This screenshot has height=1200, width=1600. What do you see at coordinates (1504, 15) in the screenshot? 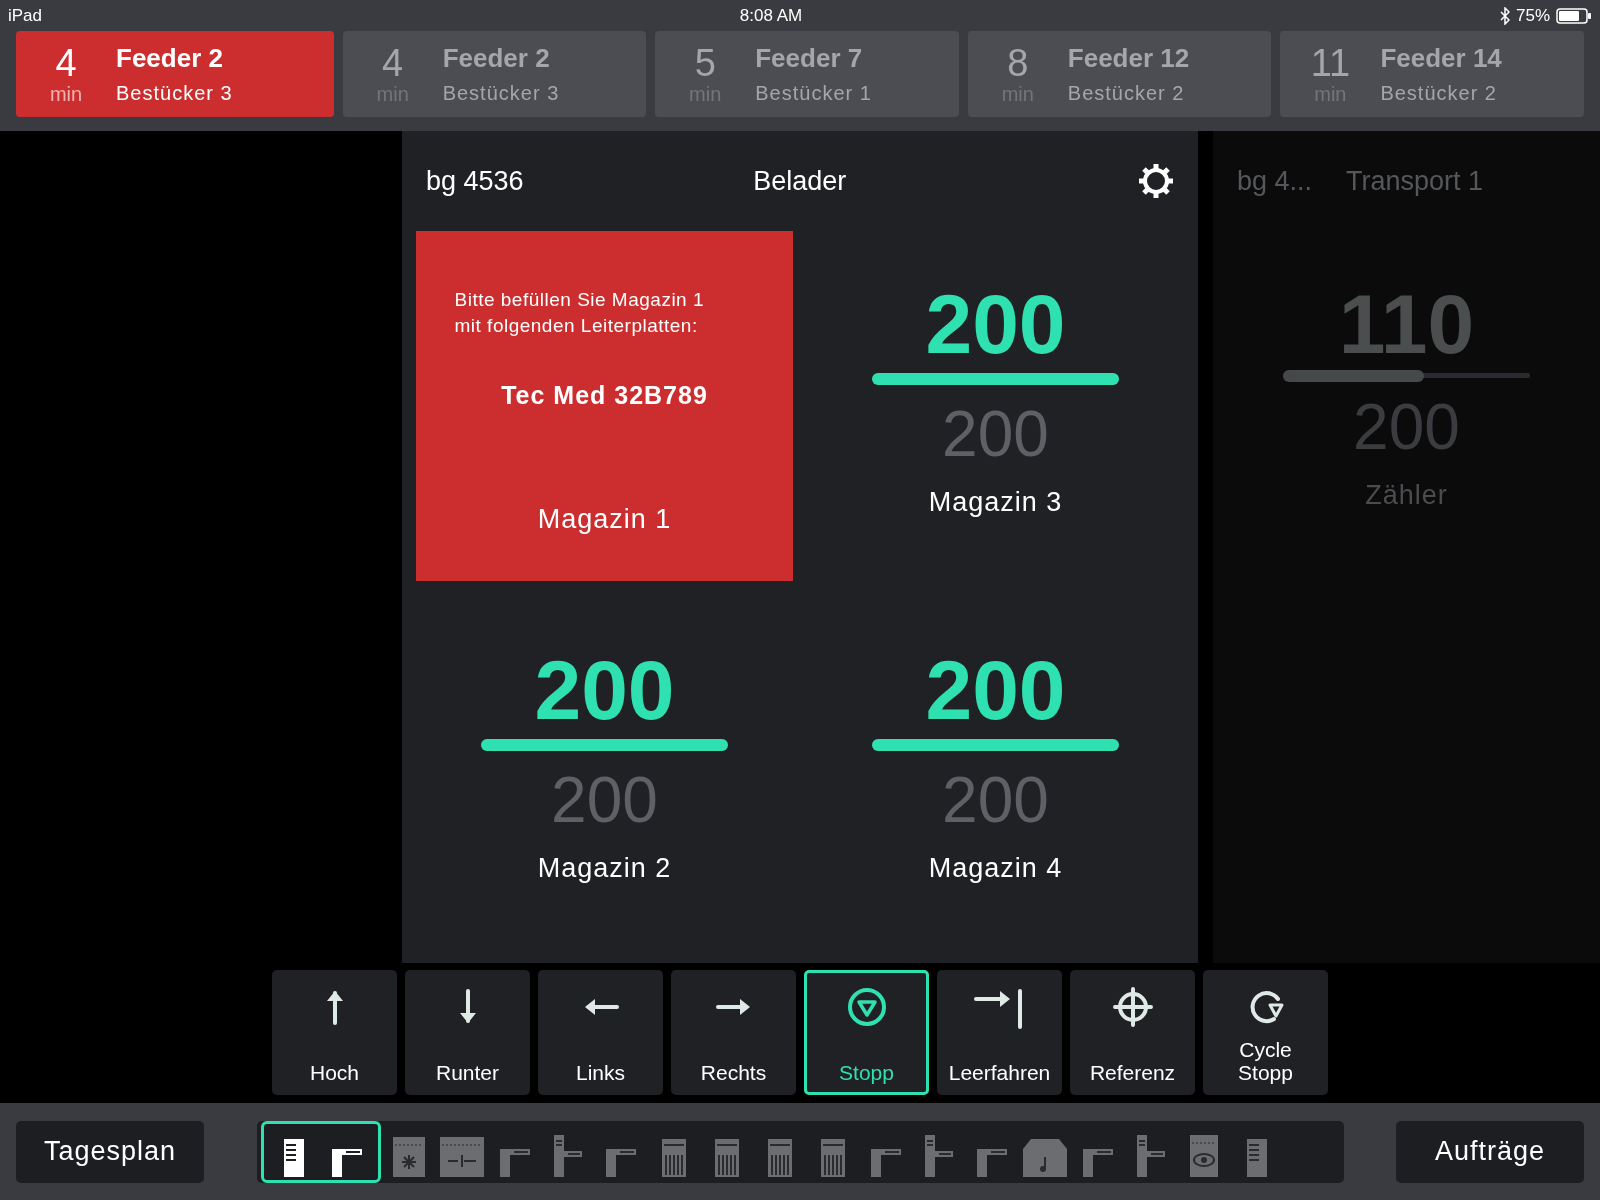
I see `bluetooth-icon` at bounding box center [1504, 15].